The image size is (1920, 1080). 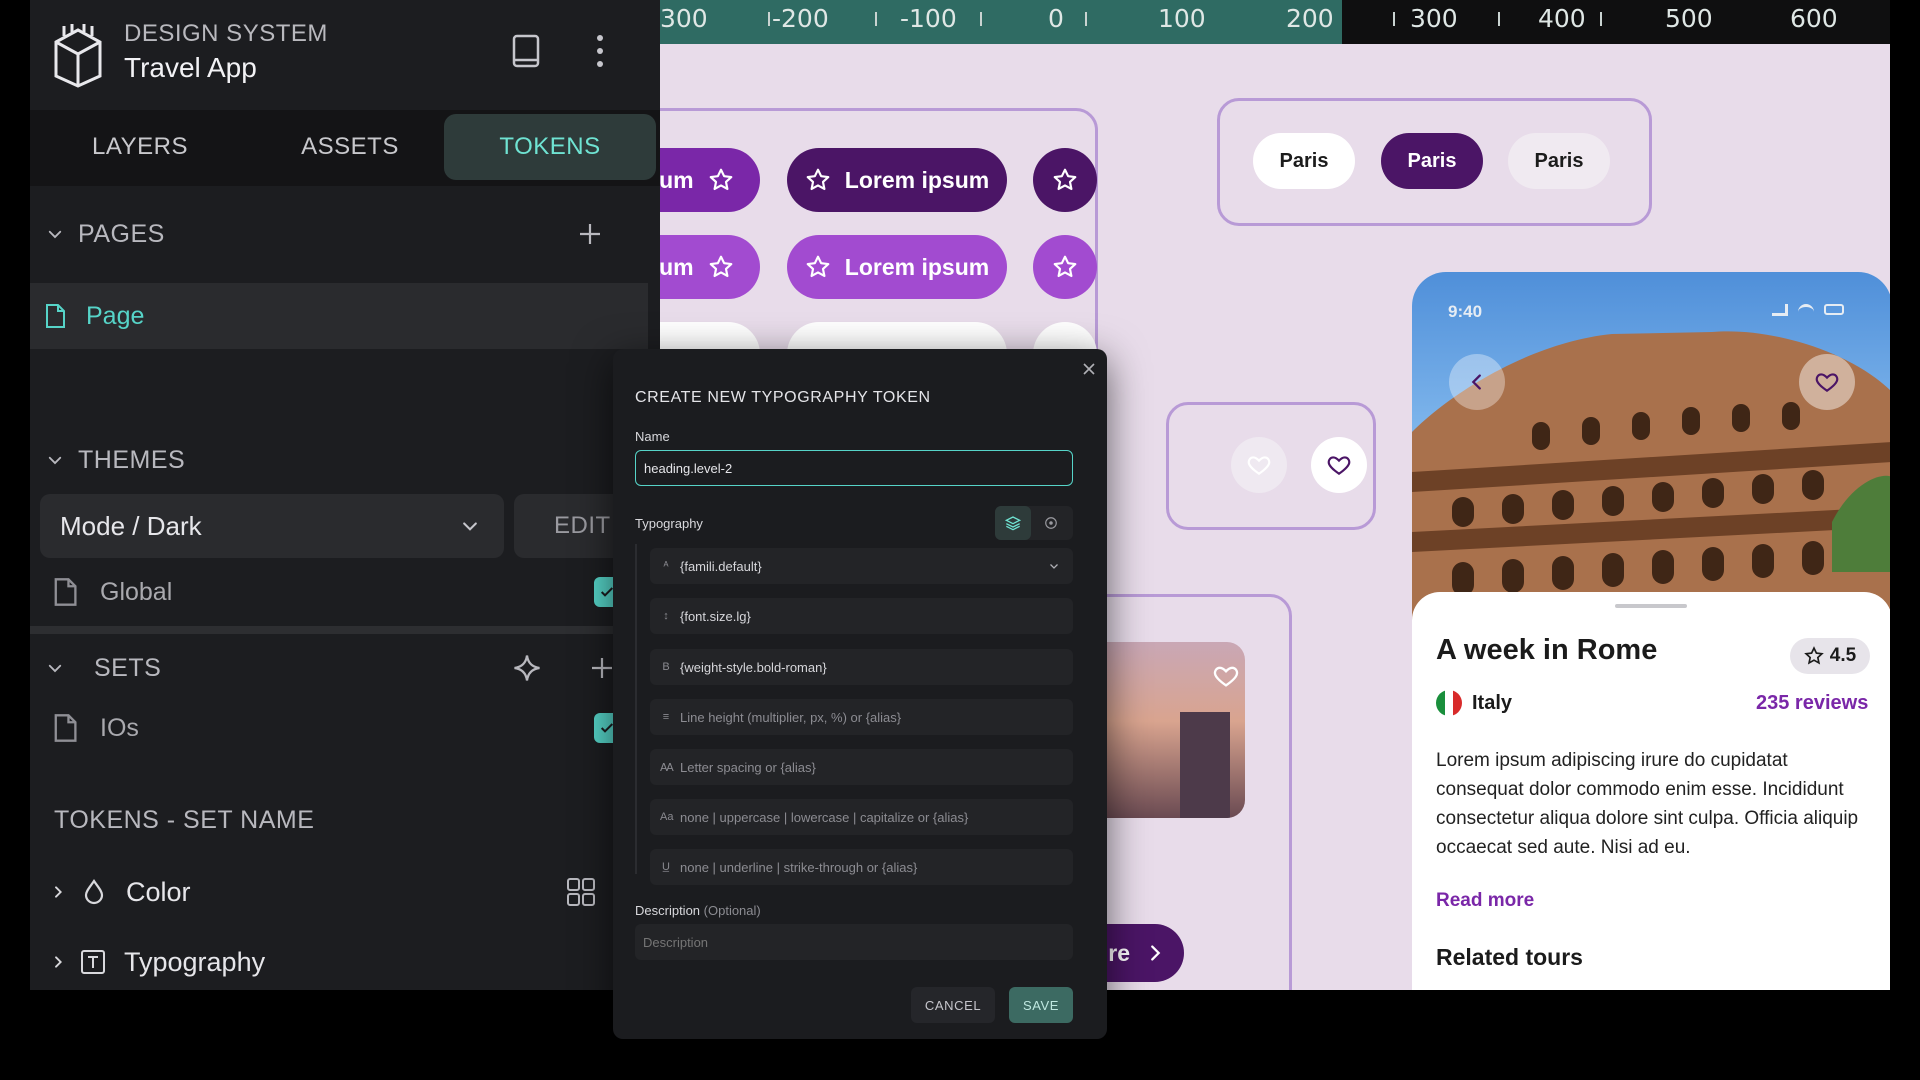 I want to click on tab-assets: ASSETS, so click(x=350, y=147).